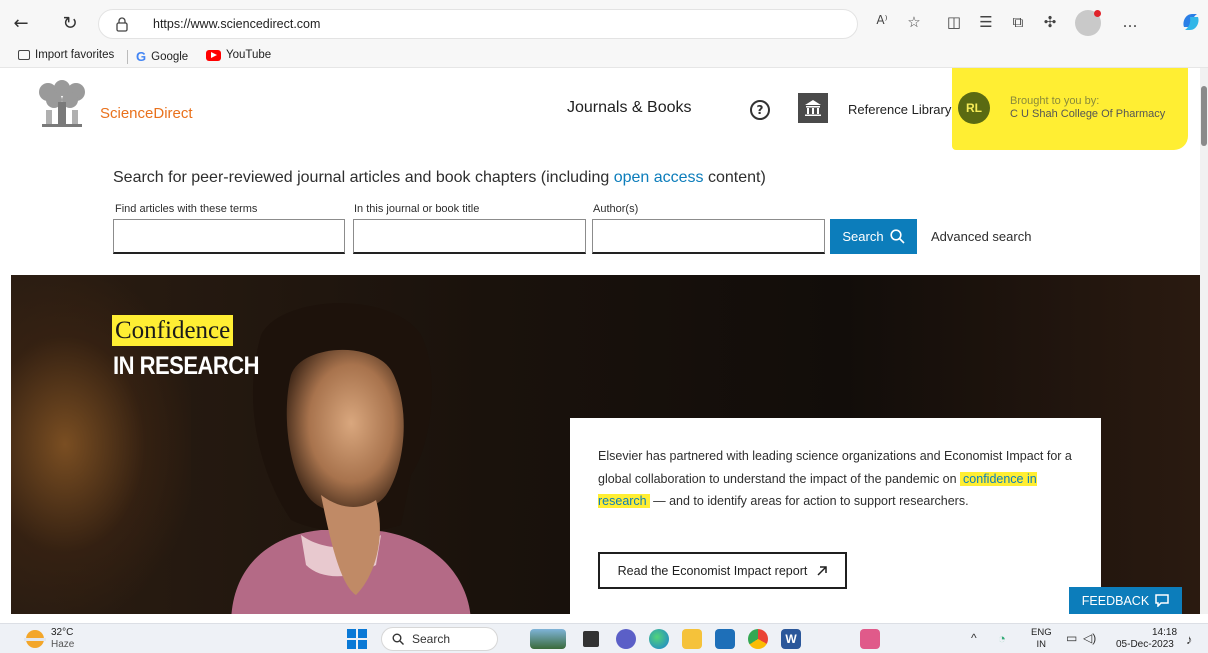  I want to click on lock-icon, so click(122, 24).